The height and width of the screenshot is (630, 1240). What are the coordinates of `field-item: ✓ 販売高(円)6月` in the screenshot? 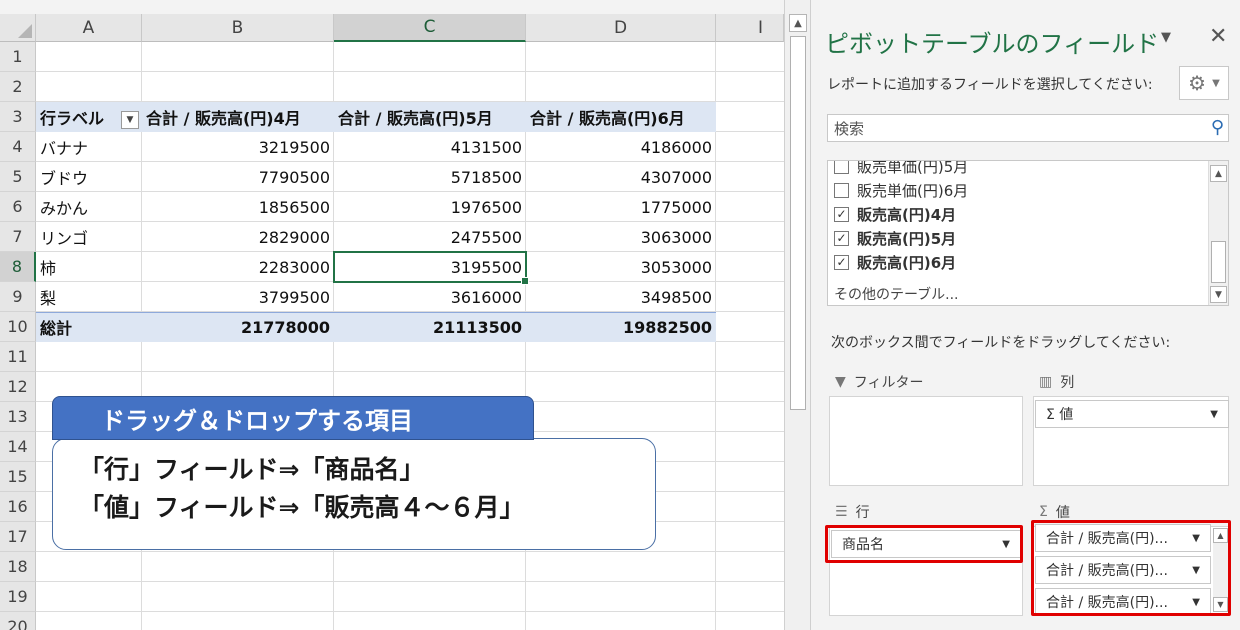 It's located at (895, 262).